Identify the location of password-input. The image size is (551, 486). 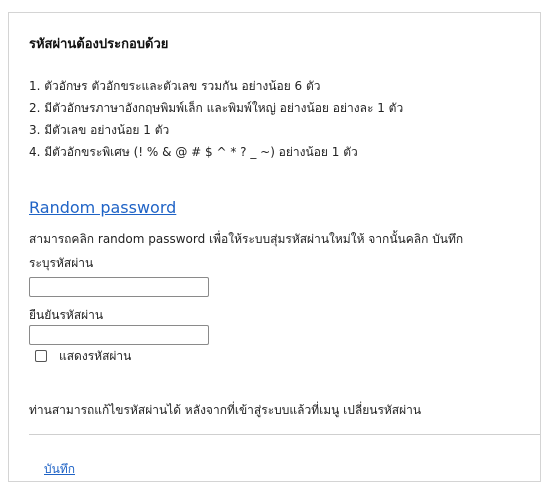
(119, 287).